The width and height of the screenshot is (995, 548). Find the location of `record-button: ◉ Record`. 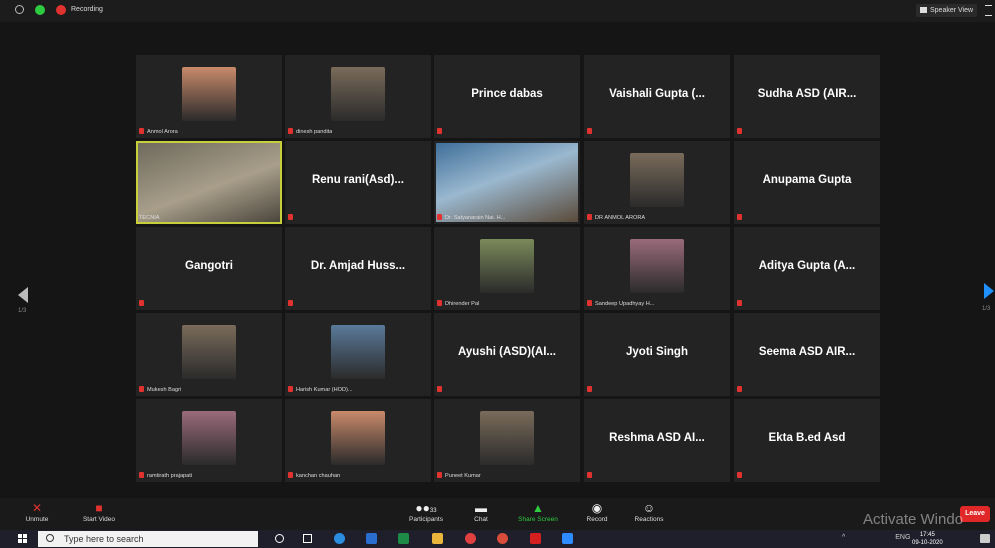

record-button: ◉ Record is located at coordinates (597, 511).